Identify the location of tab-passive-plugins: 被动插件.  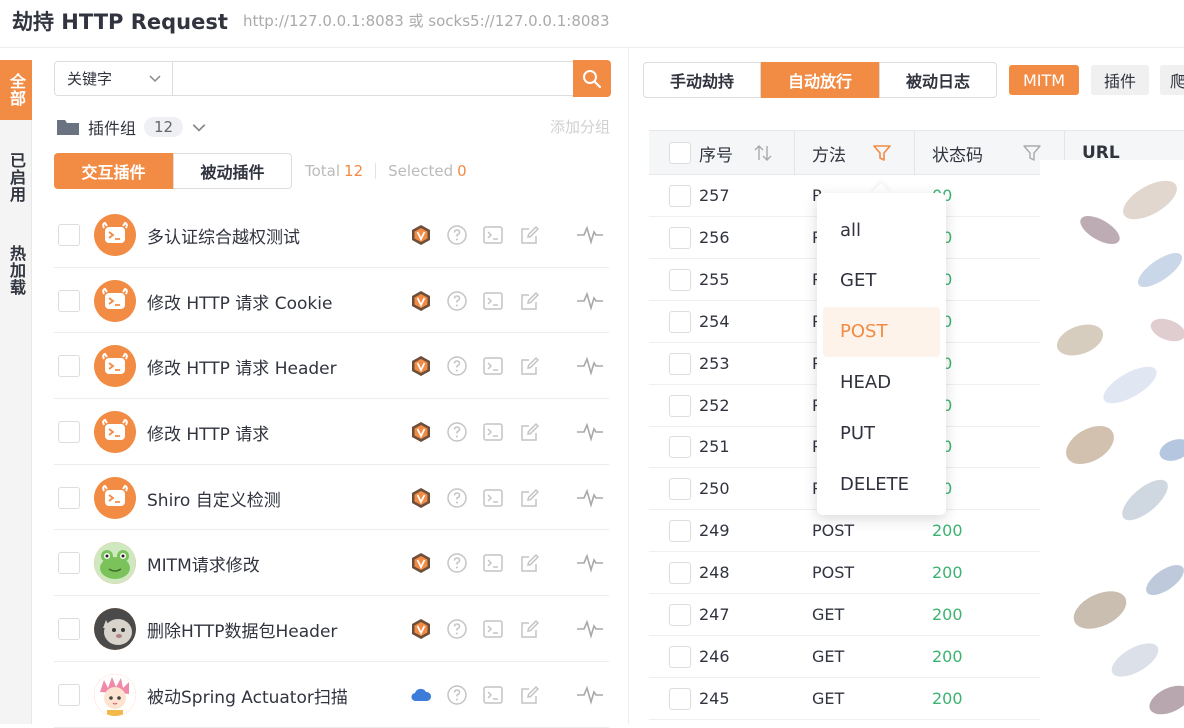
(232, 171).